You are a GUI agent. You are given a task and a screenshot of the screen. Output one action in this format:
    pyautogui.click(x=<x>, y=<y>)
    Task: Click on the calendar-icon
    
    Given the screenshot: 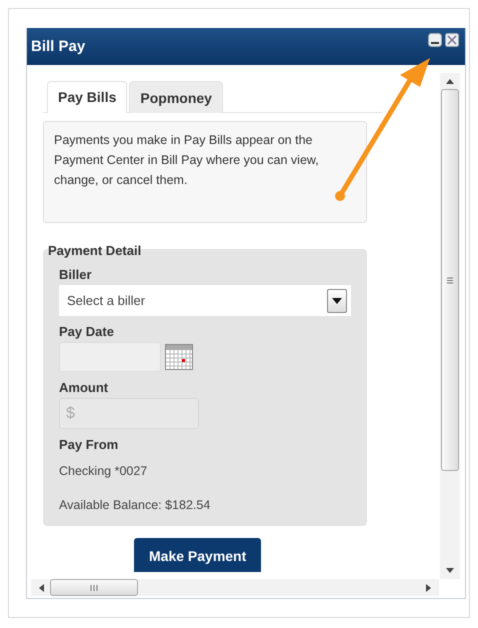 What is the action you would take?
    pyautogui.click(x=179, y=357)
    